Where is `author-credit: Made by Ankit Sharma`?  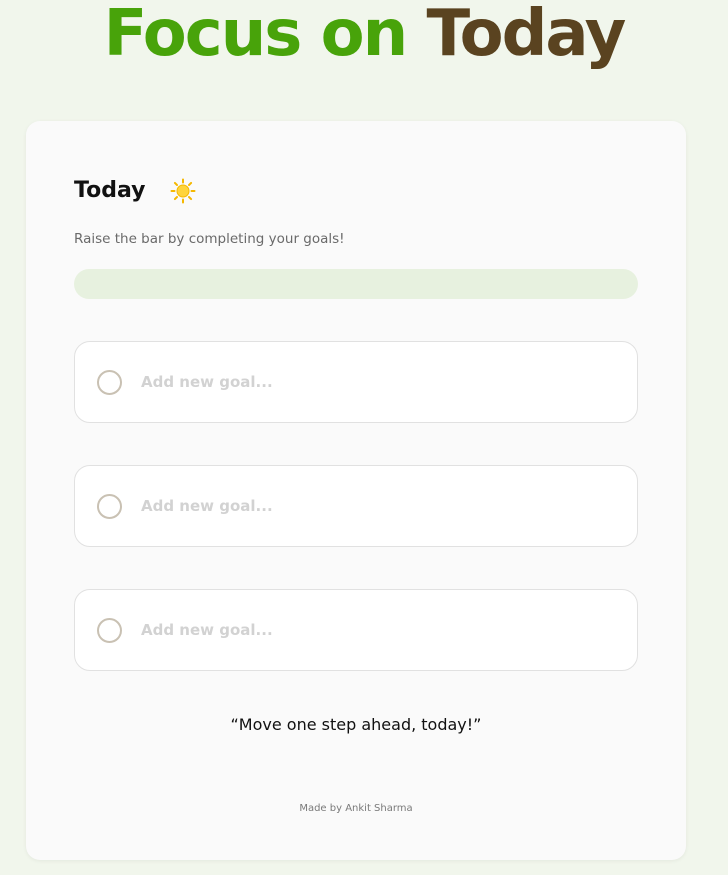 author-credit: Made by Ankit Sharma is located at coordinates (356, 808).